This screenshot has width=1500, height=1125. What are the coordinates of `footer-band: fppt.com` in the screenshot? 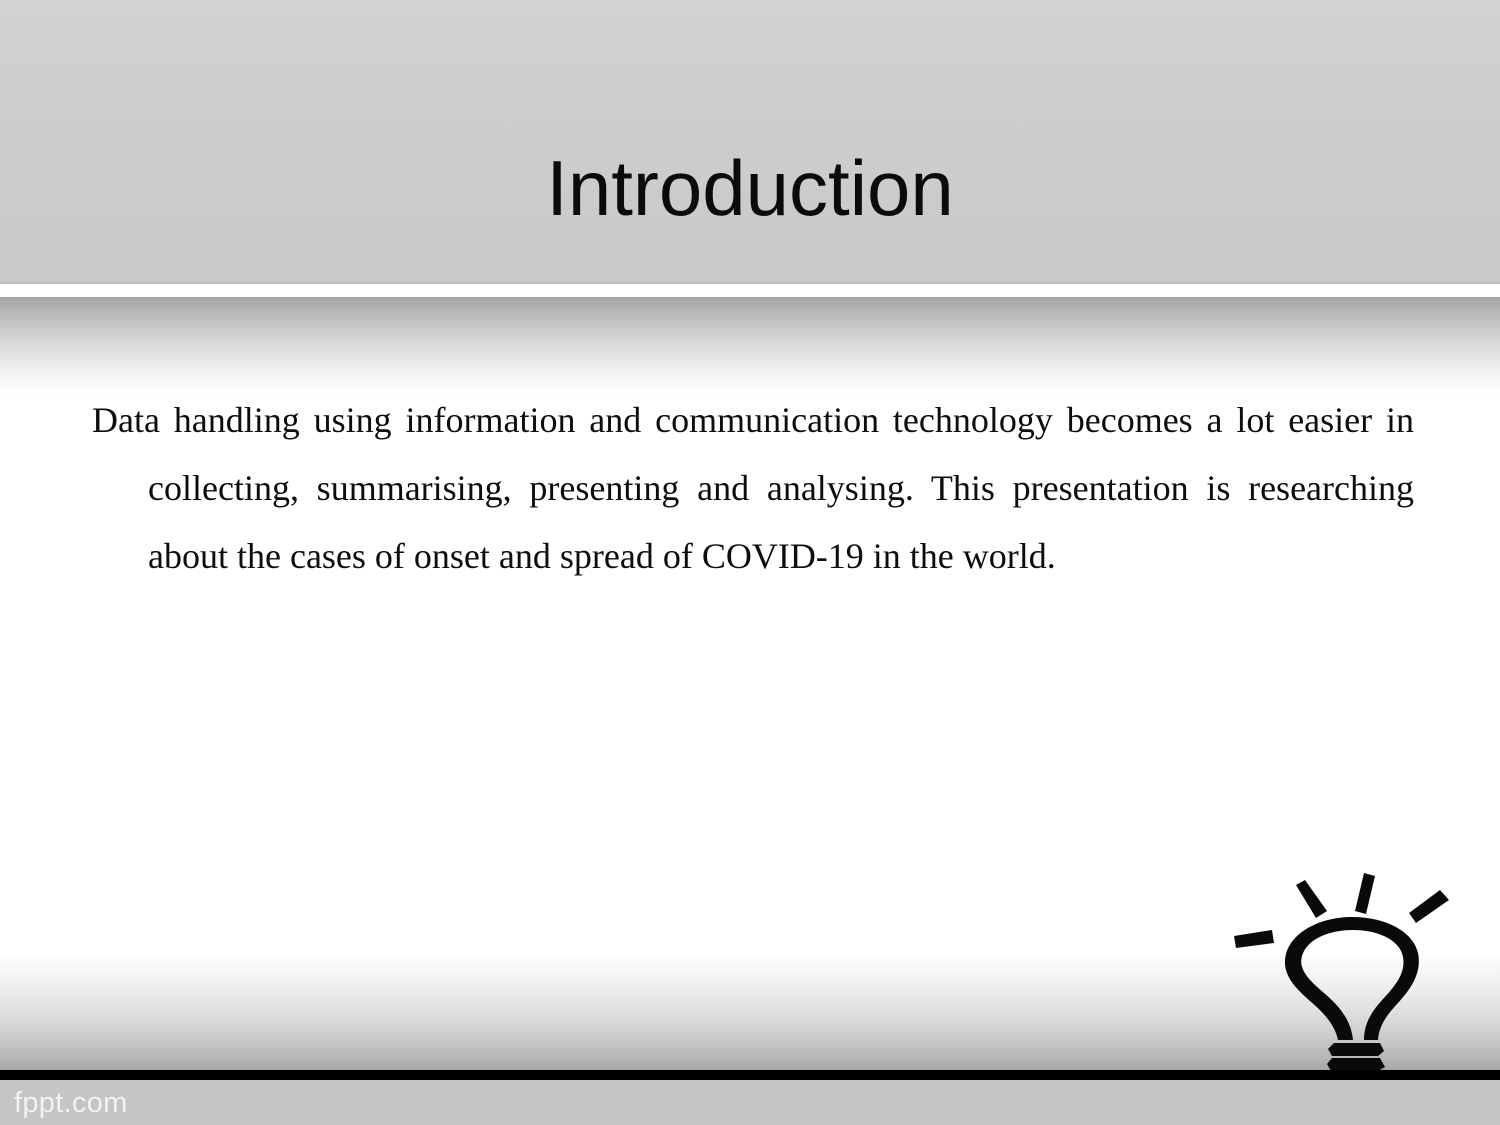 It's located at (750, 1102).